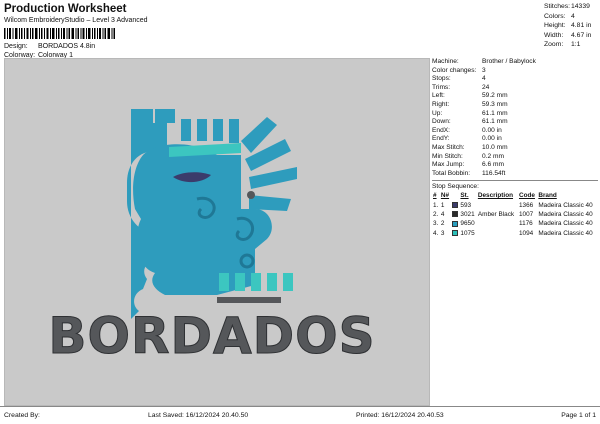 This screenshot has height=424, width=600. What do you see at coordinates (515, 105) in the screenshot?
I see `info-right: Right: 59.3 mm` at bounding box center [515, 105].